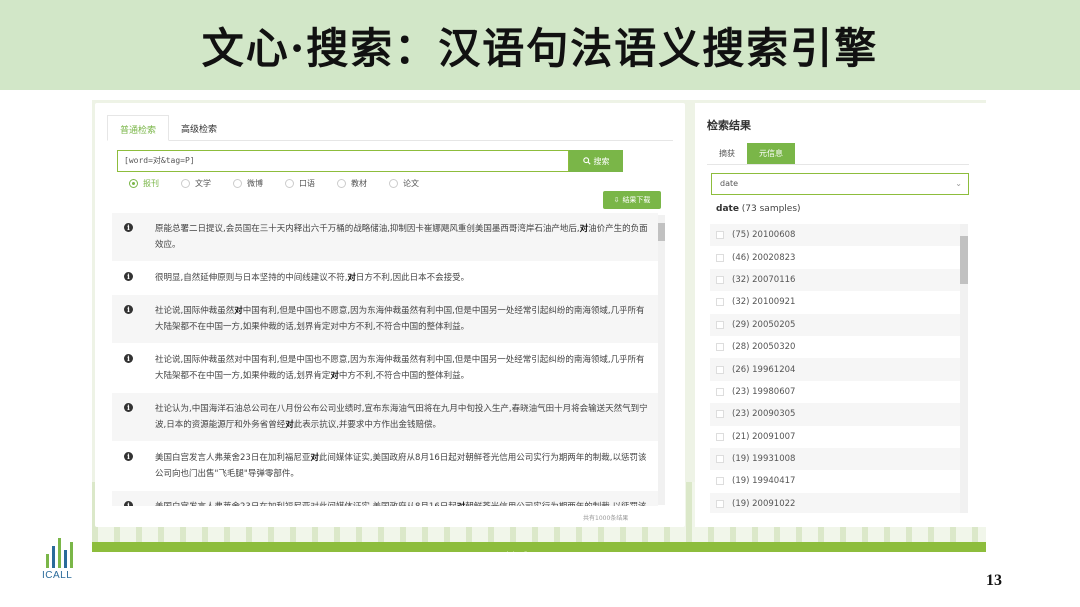 The width and height of the screenshot is (1080, 607). Describe the element at coordinates (764, 257) in the screenshot. I see `facet-item-label: (46) 20020823` at that location.